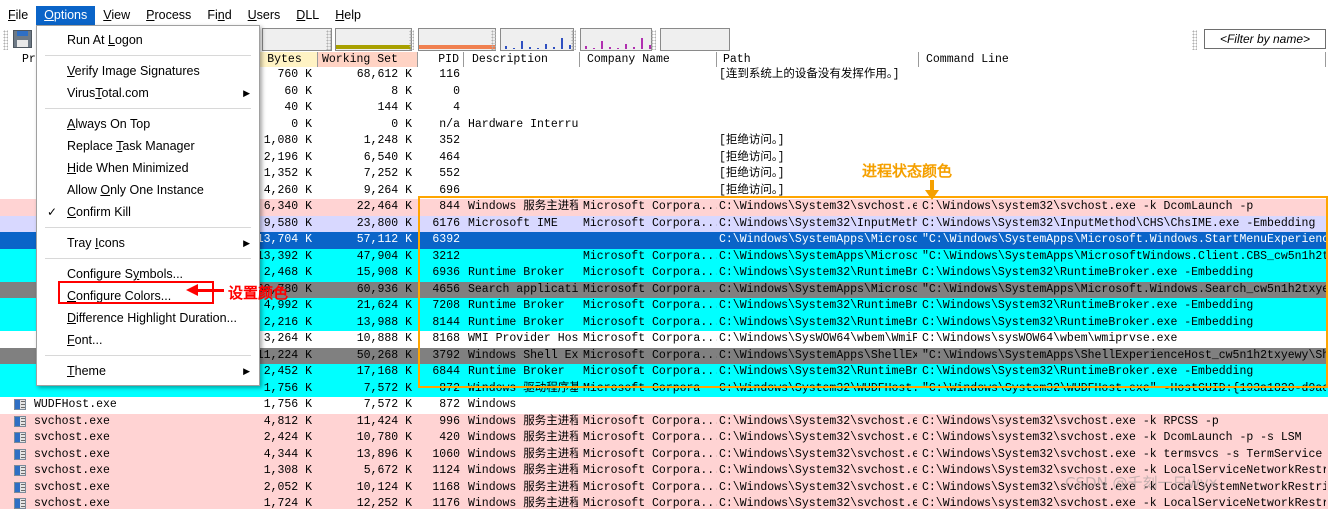  Describe the element at coordinates (148, 40) in the screenshot. I see `options-menu-item-run-at-logon: Run At Logon` at that location.